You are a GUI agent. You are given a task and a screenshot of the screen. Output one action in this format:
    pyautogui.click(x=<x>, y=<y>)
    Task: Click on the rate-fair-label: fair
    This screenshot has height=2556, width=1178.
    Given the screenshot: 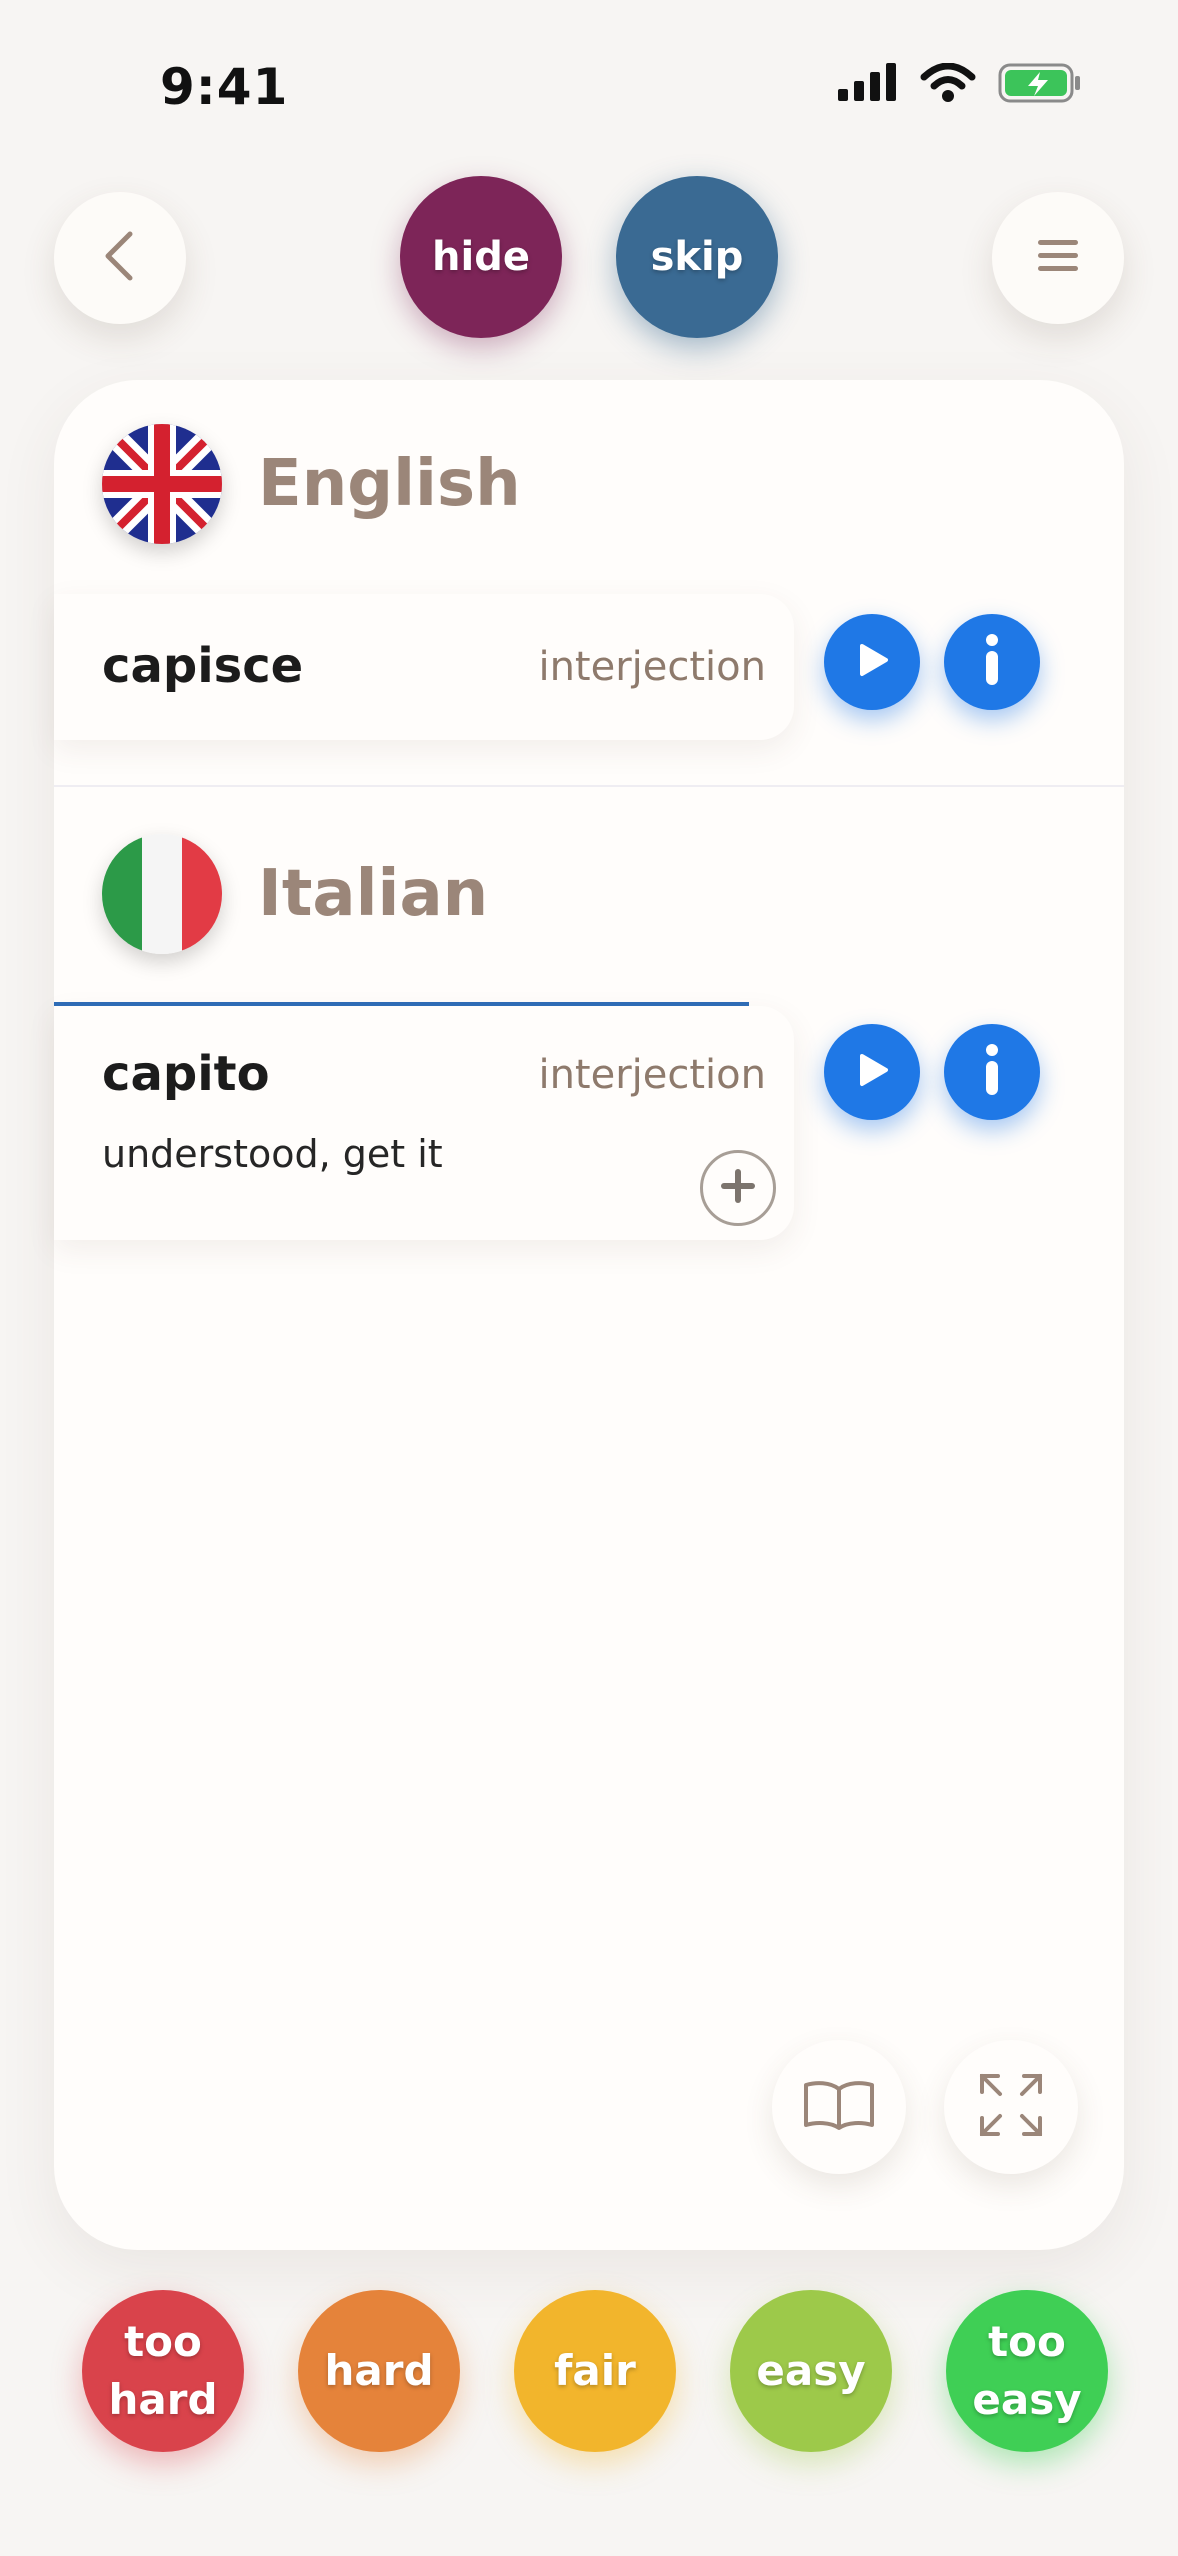 What is the action you would take?
    pyautogui.click(x=595, y=2370)
    